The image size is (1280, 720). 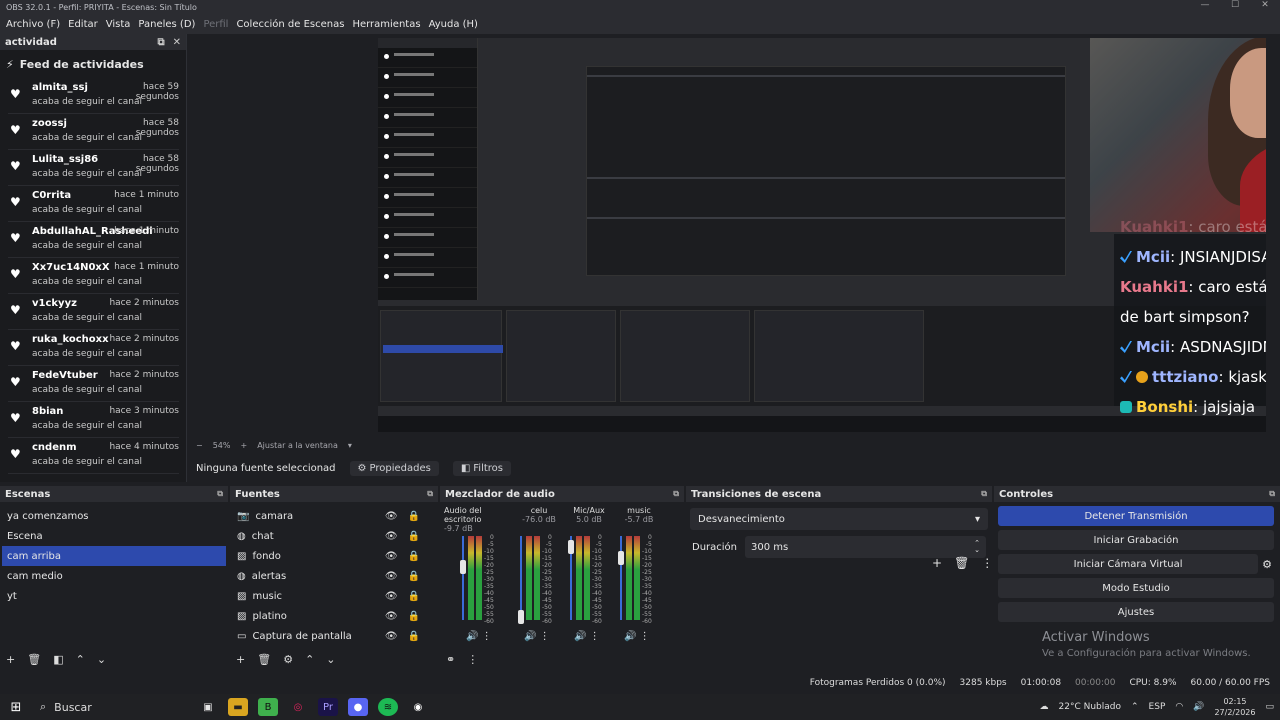 I want to click on opera-icon: ◎, so click(x=298, y=707).